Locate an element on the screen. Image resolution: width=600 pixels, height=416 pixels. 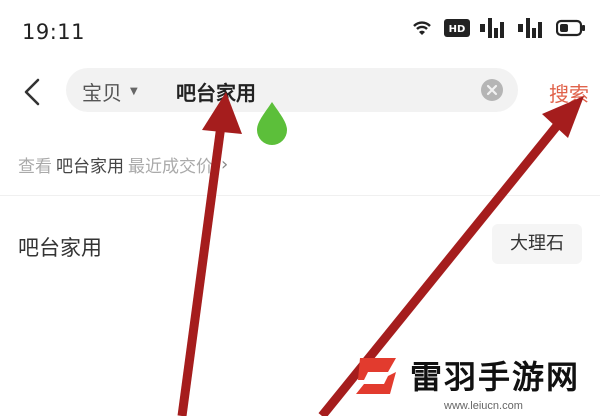
suggestion-item: 吧台家用 大理石 is located at coordinates (300, 242).